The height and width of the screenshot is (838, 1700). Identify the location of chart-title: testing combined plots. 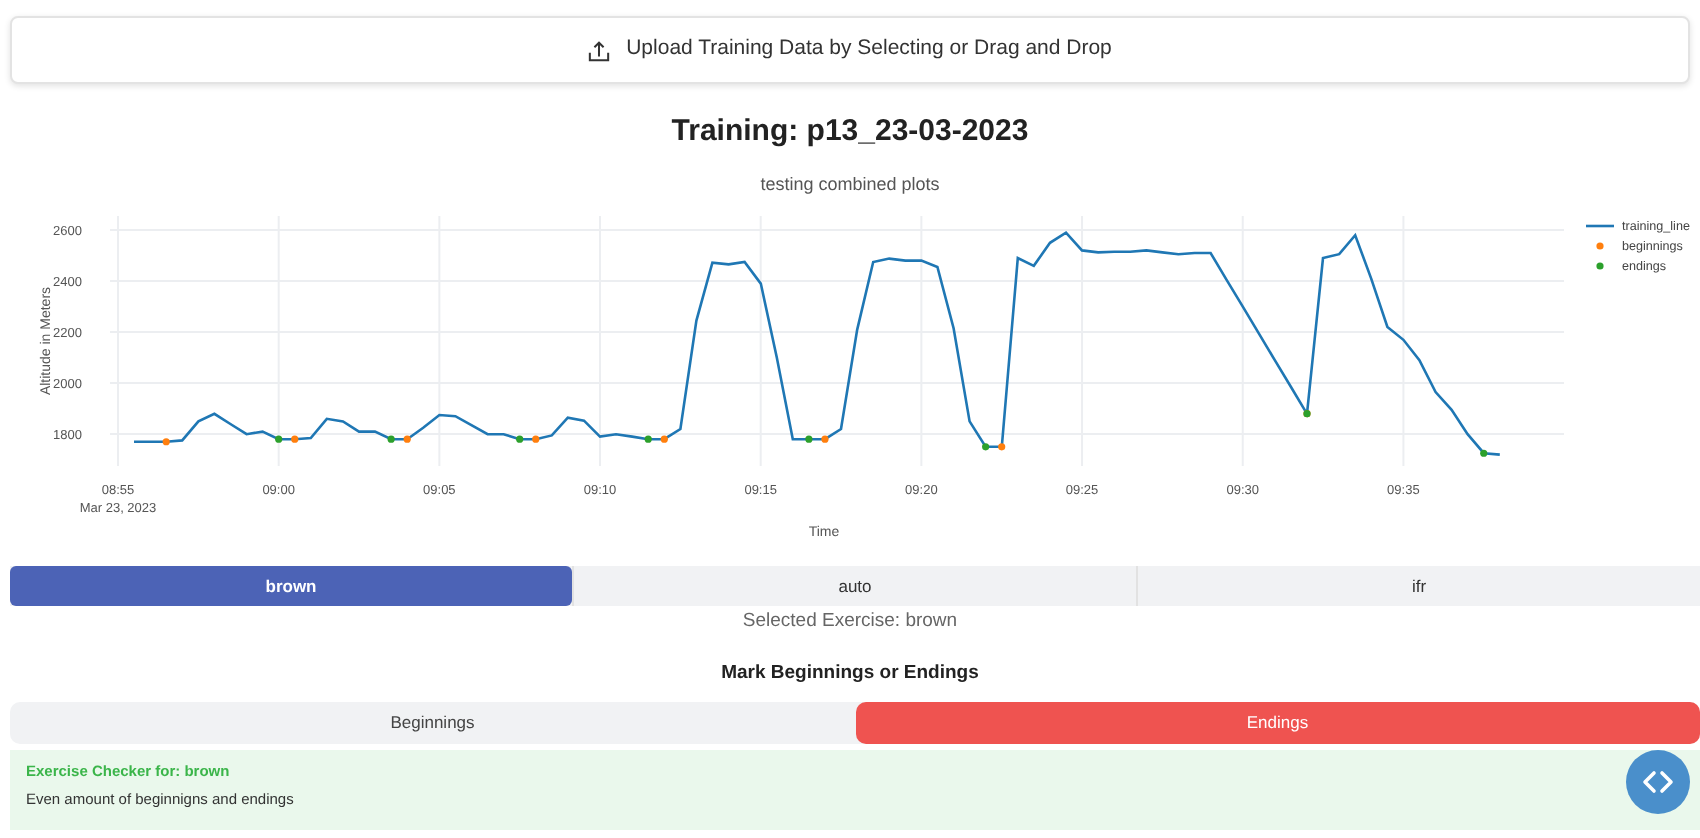
(850, 184).